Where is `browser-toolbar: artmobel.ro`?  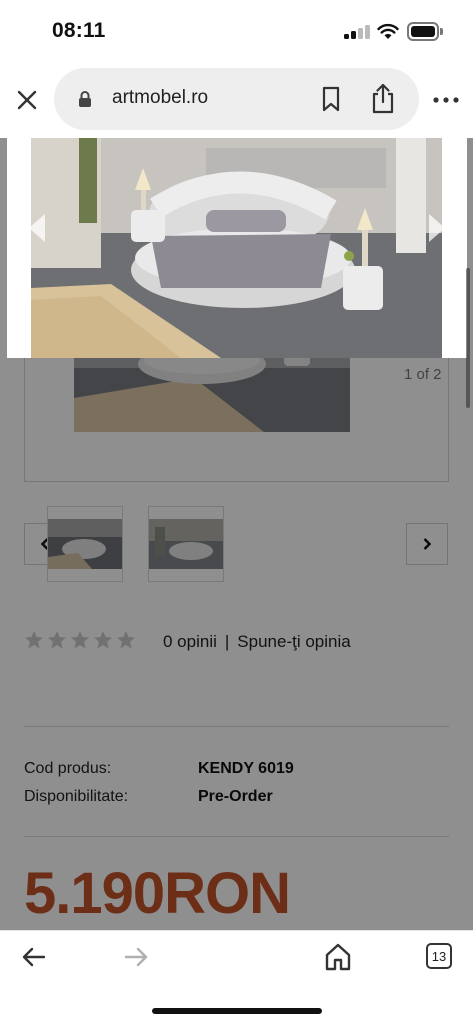
browser-toolbar: artmobel.ro is located at coordinates (236, 100).